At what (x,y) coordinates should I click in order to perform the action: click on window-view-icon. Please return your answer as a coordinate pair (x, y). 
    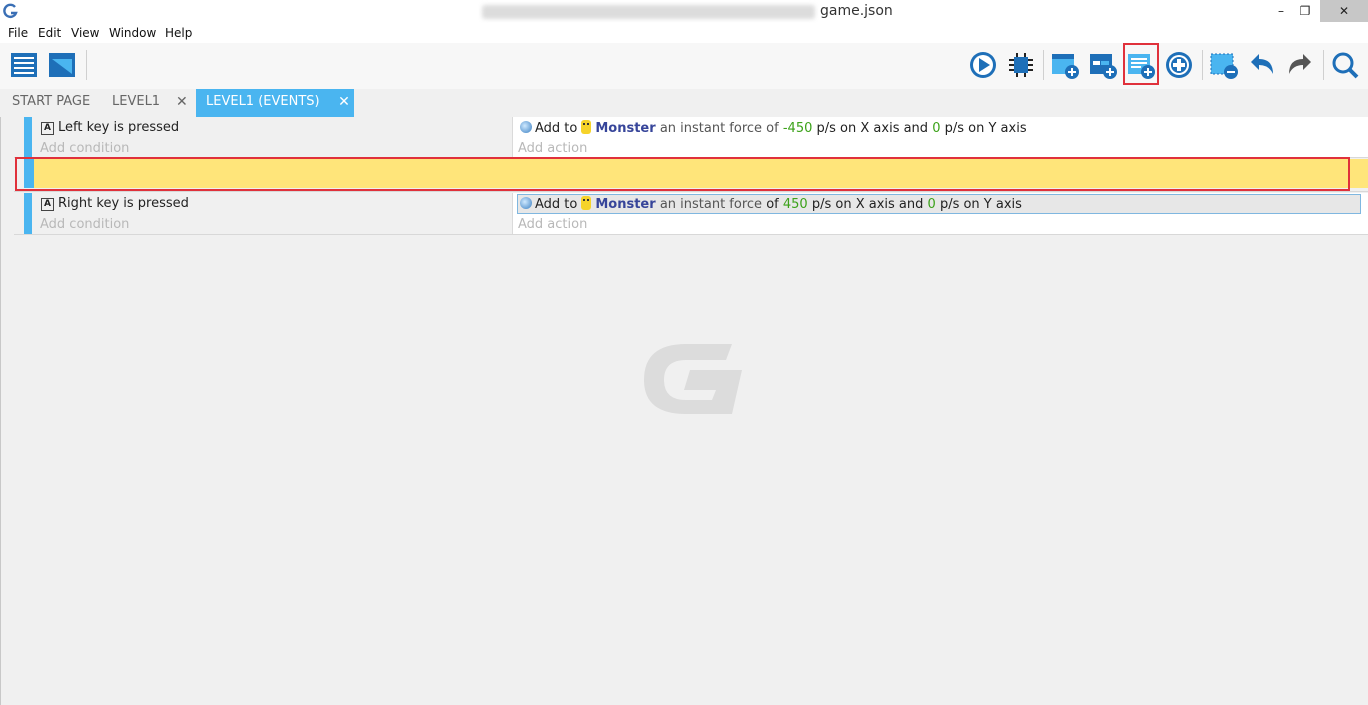
    Looking at the image, I should click on (62, 65).